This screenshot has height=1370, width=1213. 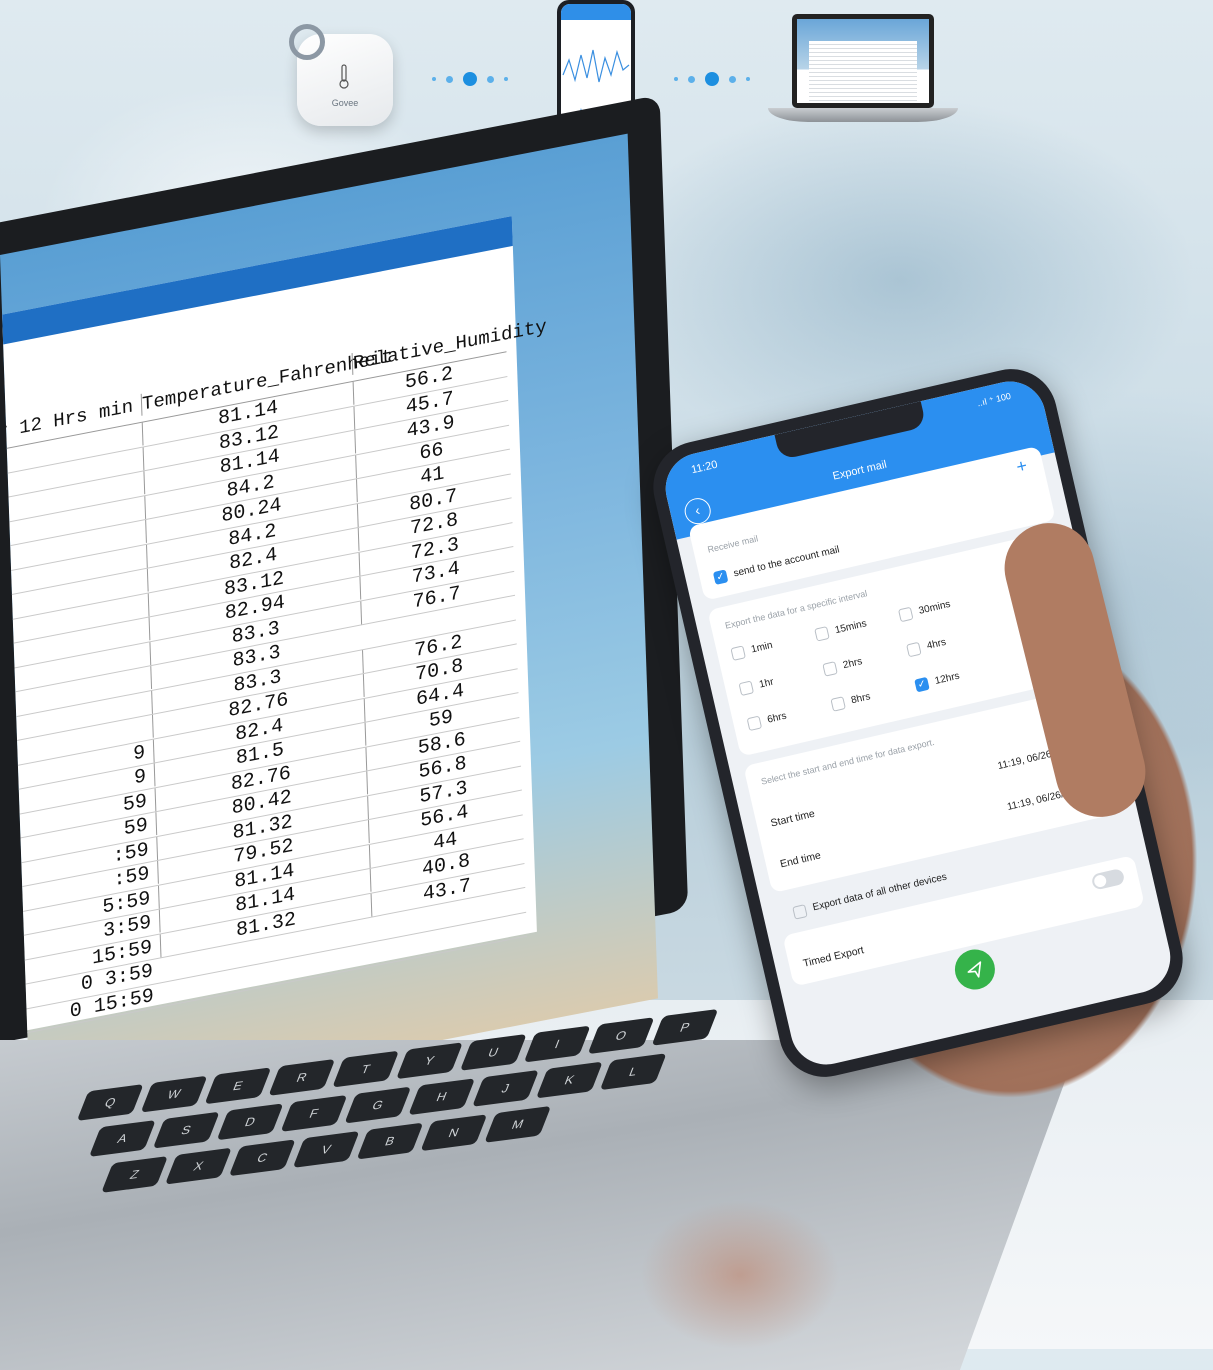 What do you see at coordinates (633, 1072) in the screenshot?
I see `keyboard-key: L` at bounding box center [633, 1072].